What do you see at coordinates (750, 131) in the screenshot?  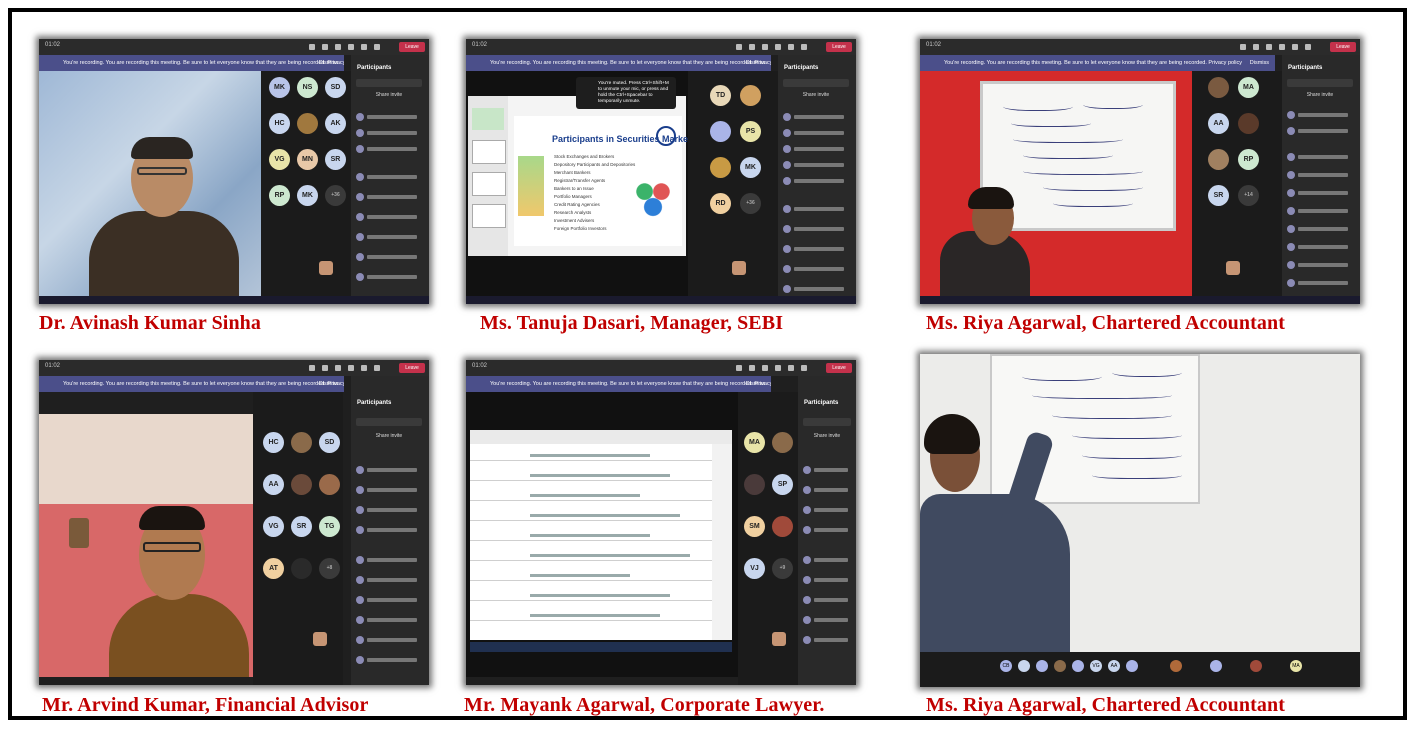 I see `avatar: PS` at bounding box center [750, 131].